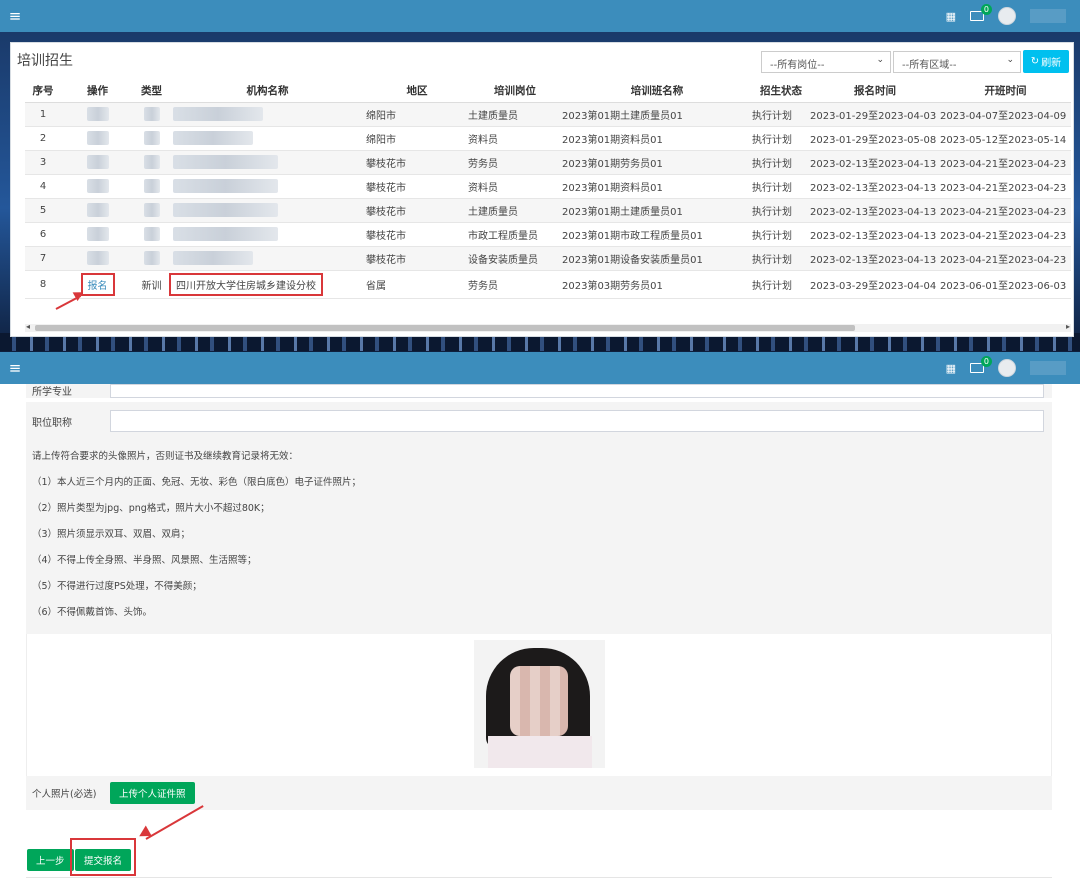 The height and width of the screenshot is (885, 1080). I want to click on requirement-item: （4）不得上传全身照、半身照、风景照、生活照等；, so click(144, 560).